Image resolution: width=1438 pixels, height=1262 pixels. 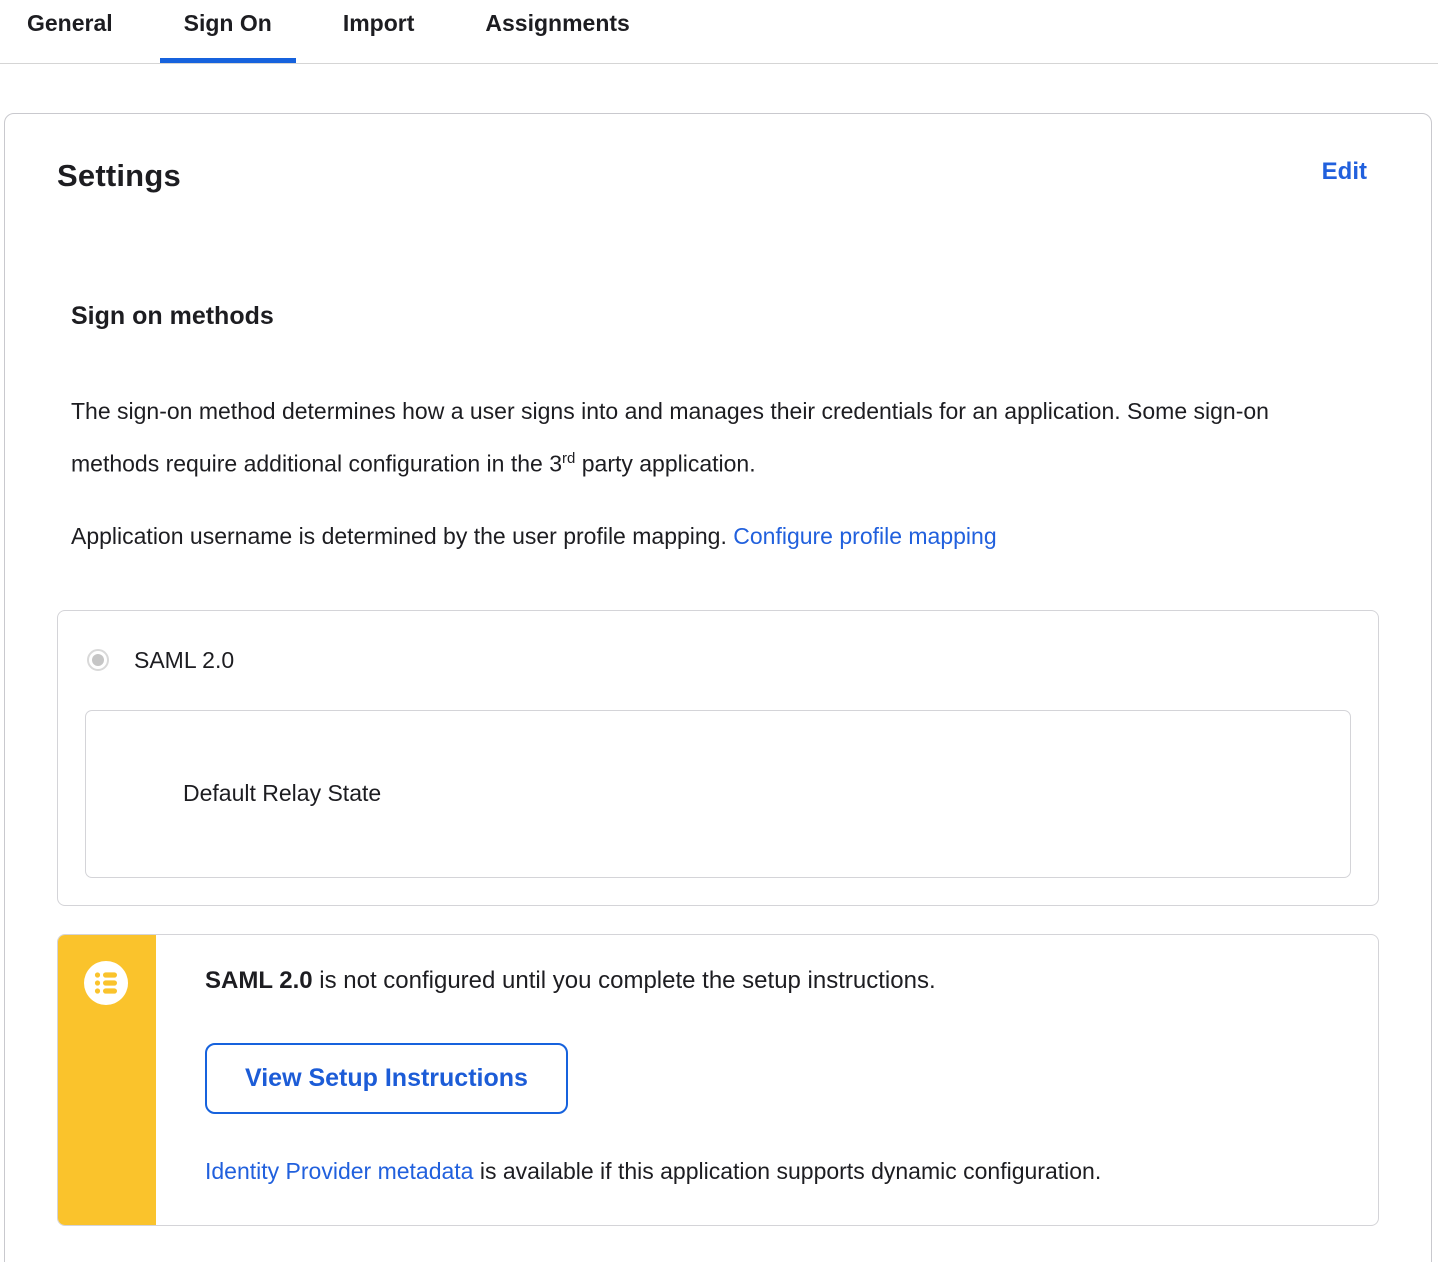 I want to click on view-setup-instructions-button: View Setup Instructions, so click(x=386, y=1078).